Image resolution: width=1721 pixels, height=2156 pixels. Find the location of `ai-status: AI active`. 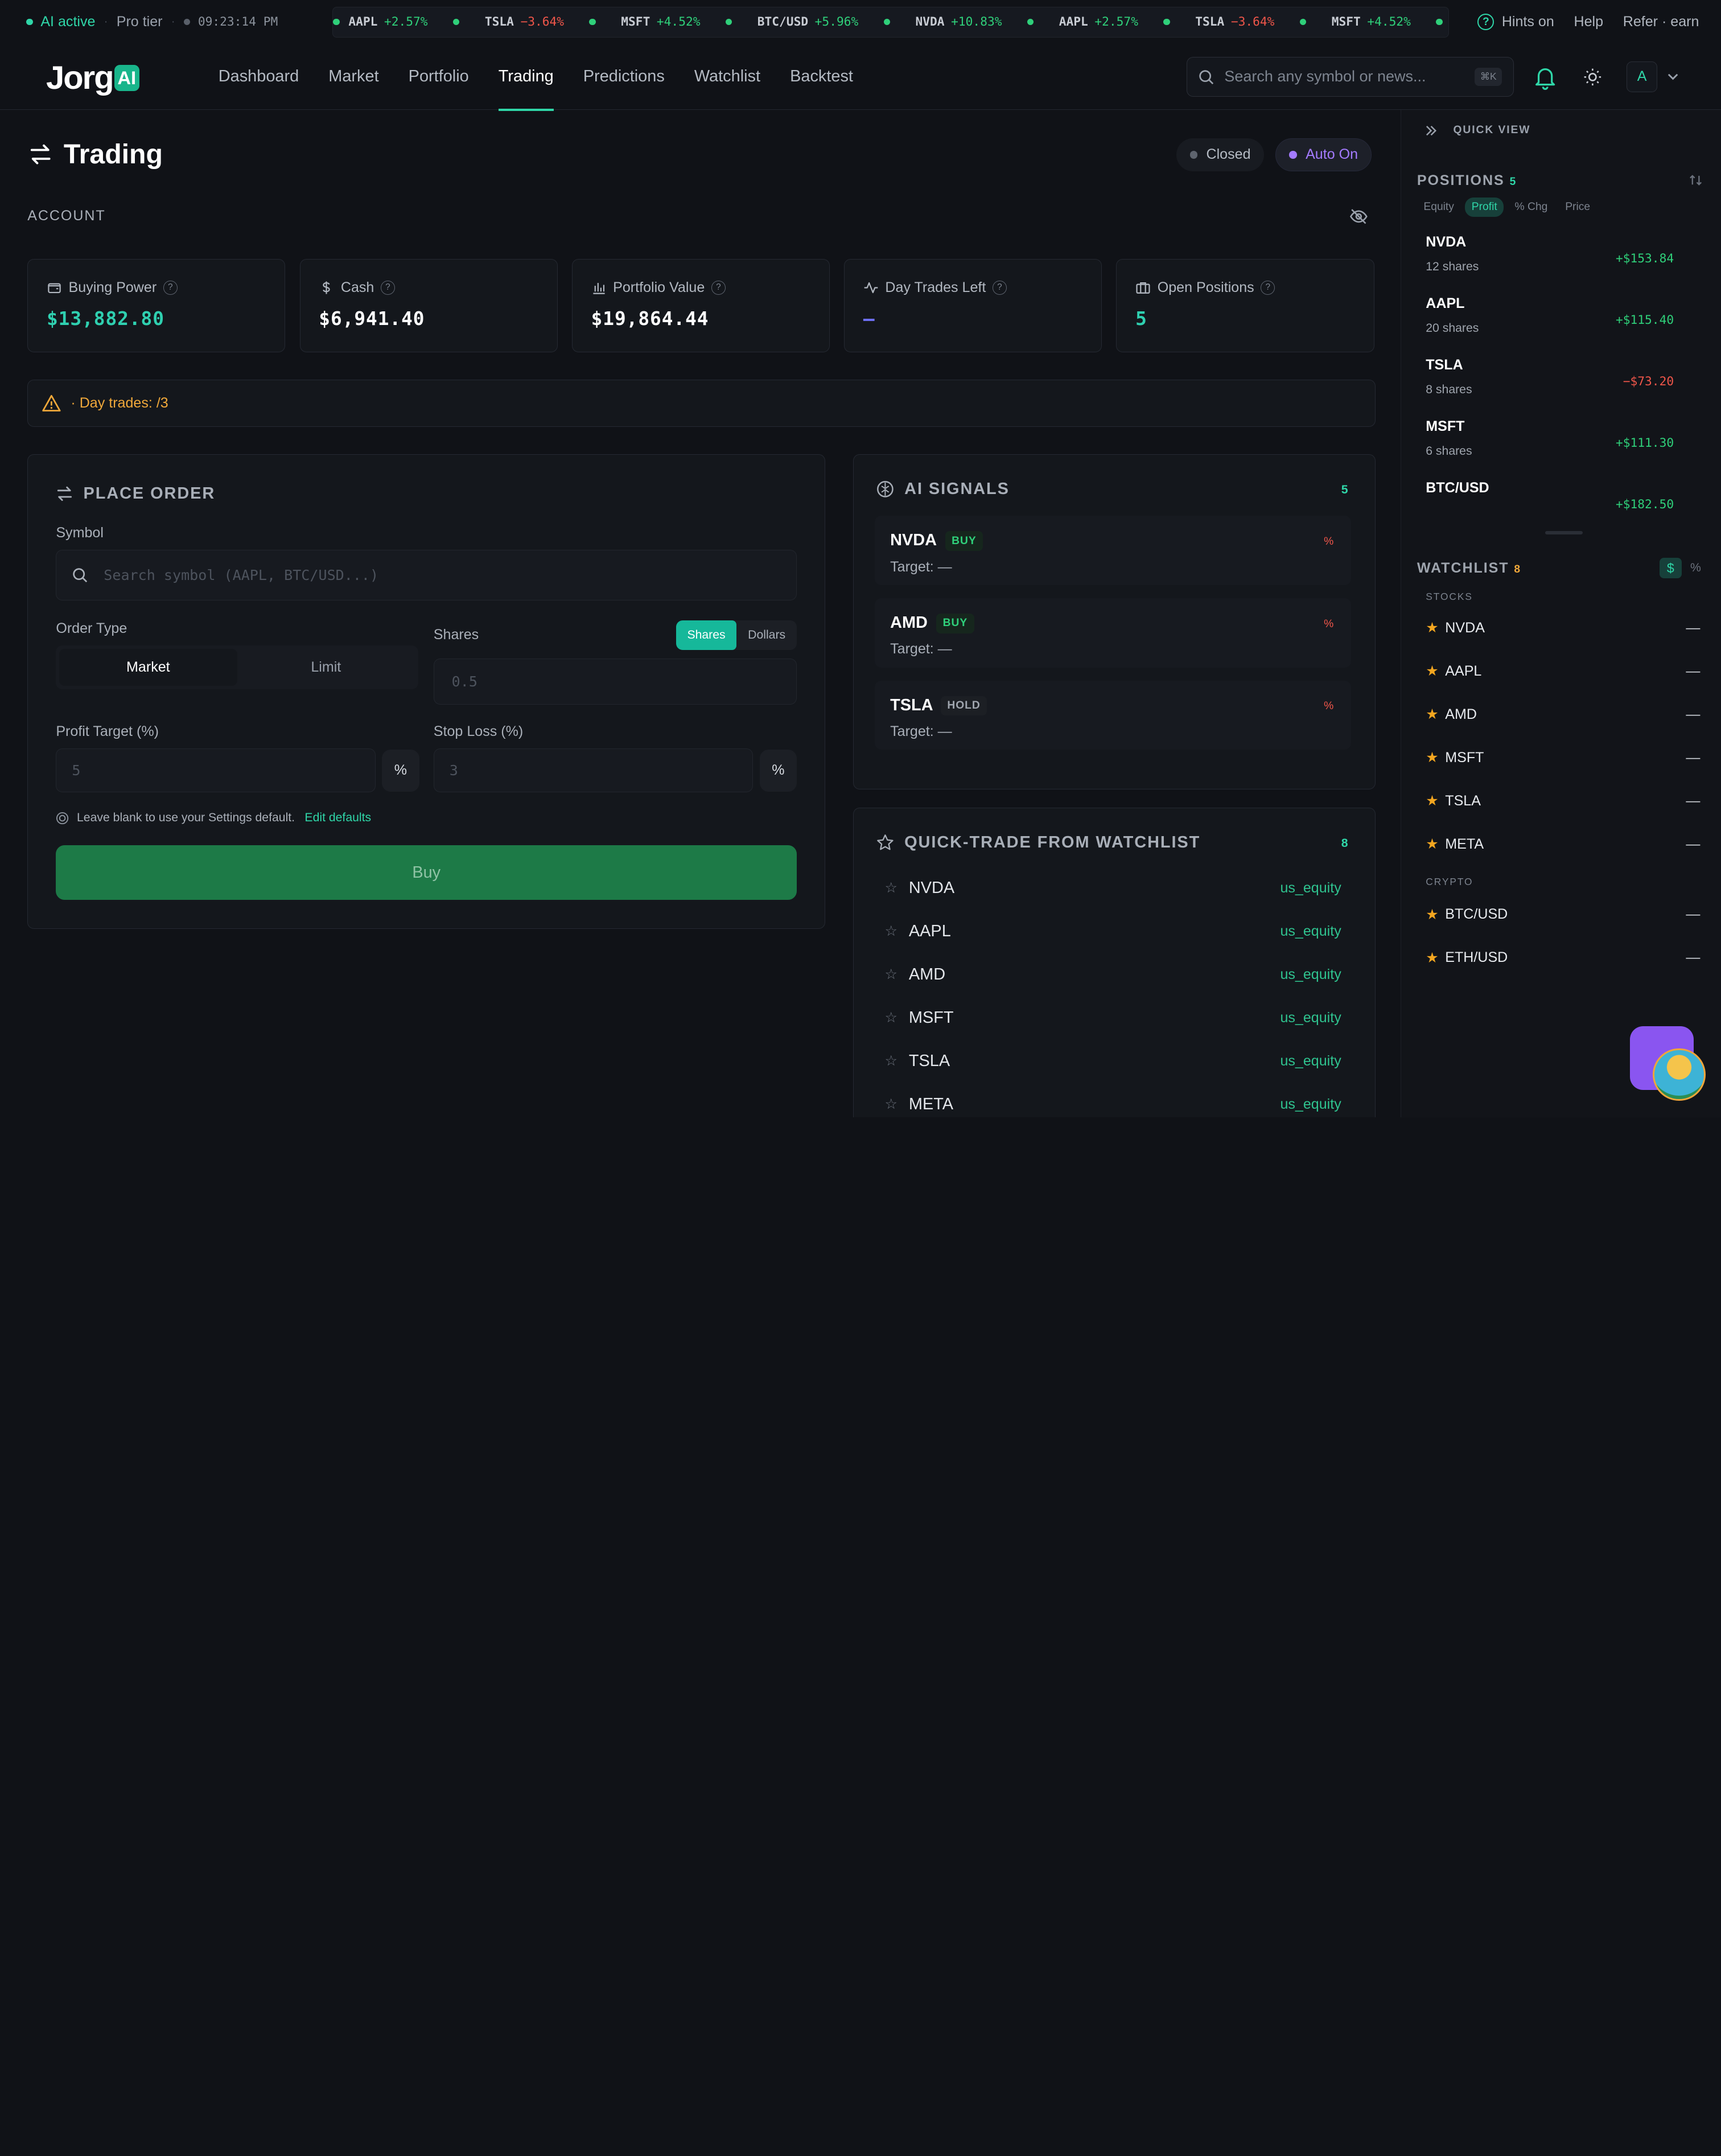

ai-status: AI active is located at coordinates (61, 22).